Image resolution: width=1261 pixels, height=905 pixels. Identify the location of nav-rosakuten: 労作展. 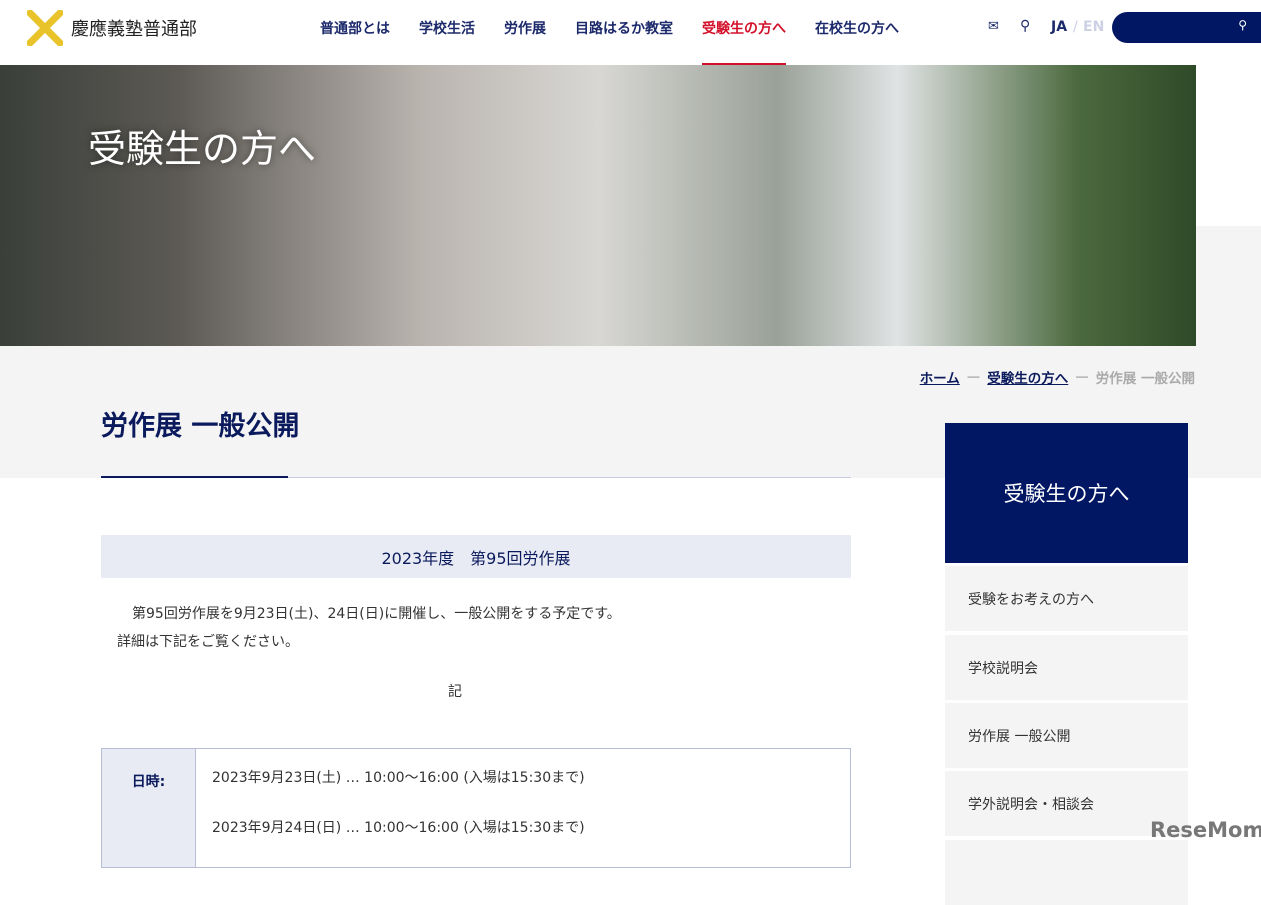
(525, 41).